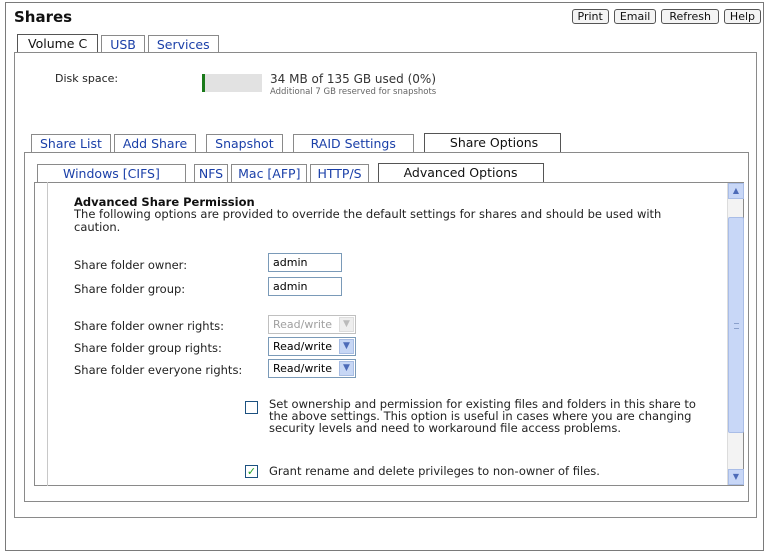 This screenshot has height=554, width=770. What do you see at coordinates (269, 173) in the screenshot?
I see `tab-mac-afp: Mac [AFP]` at bounding box center [269, 173].